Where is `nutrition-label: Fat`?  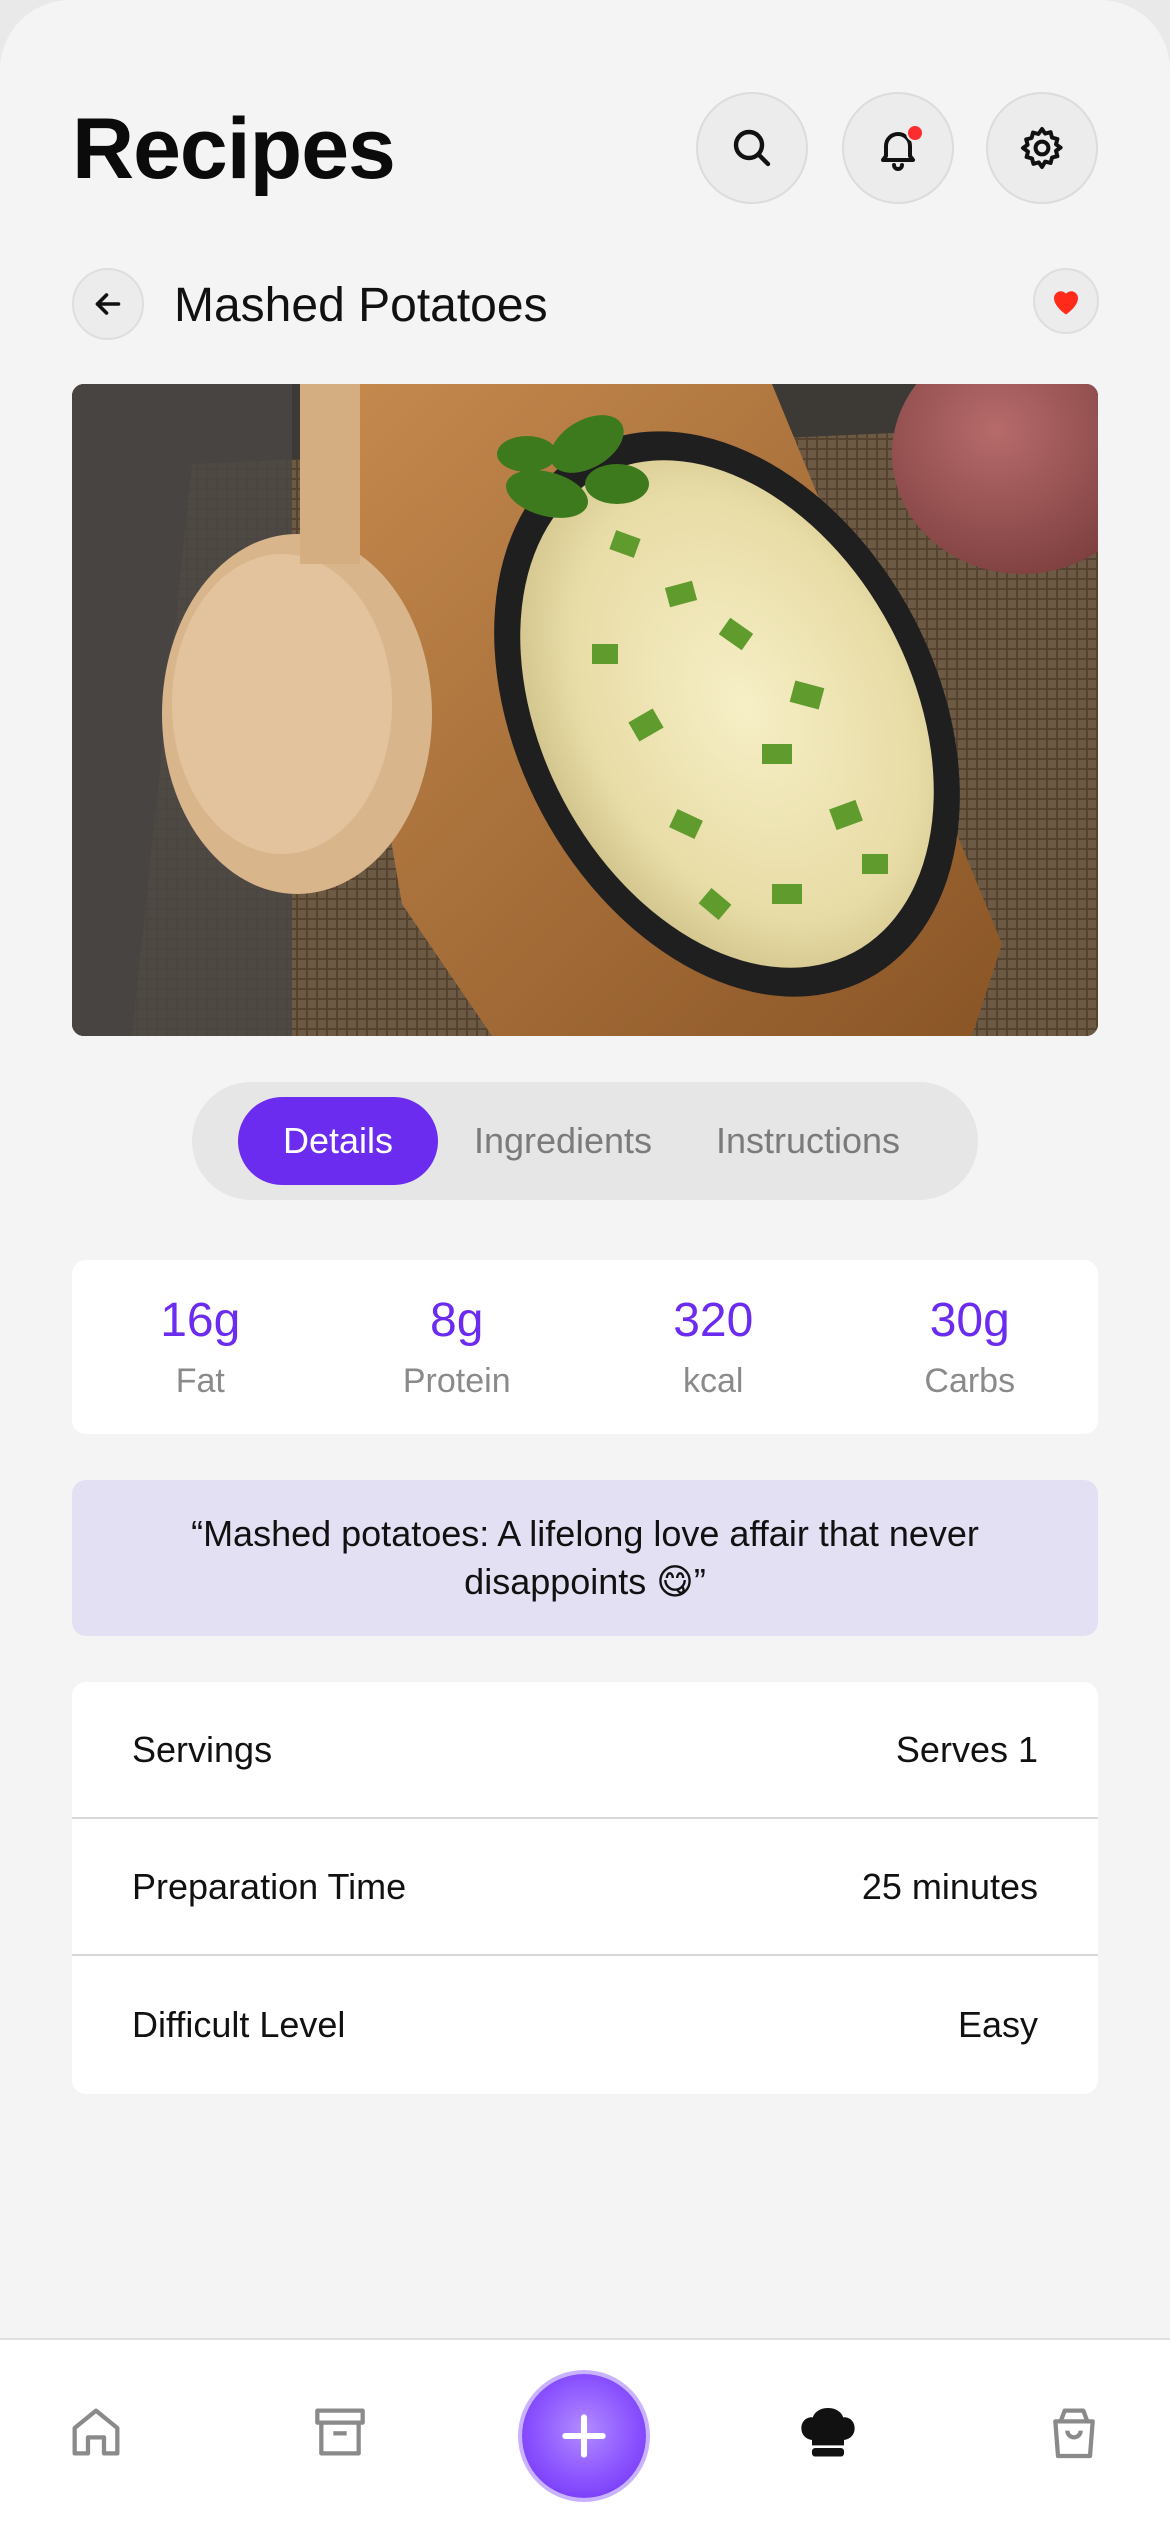 nutrition-label: Fat is located at coordinates (200, 1381).